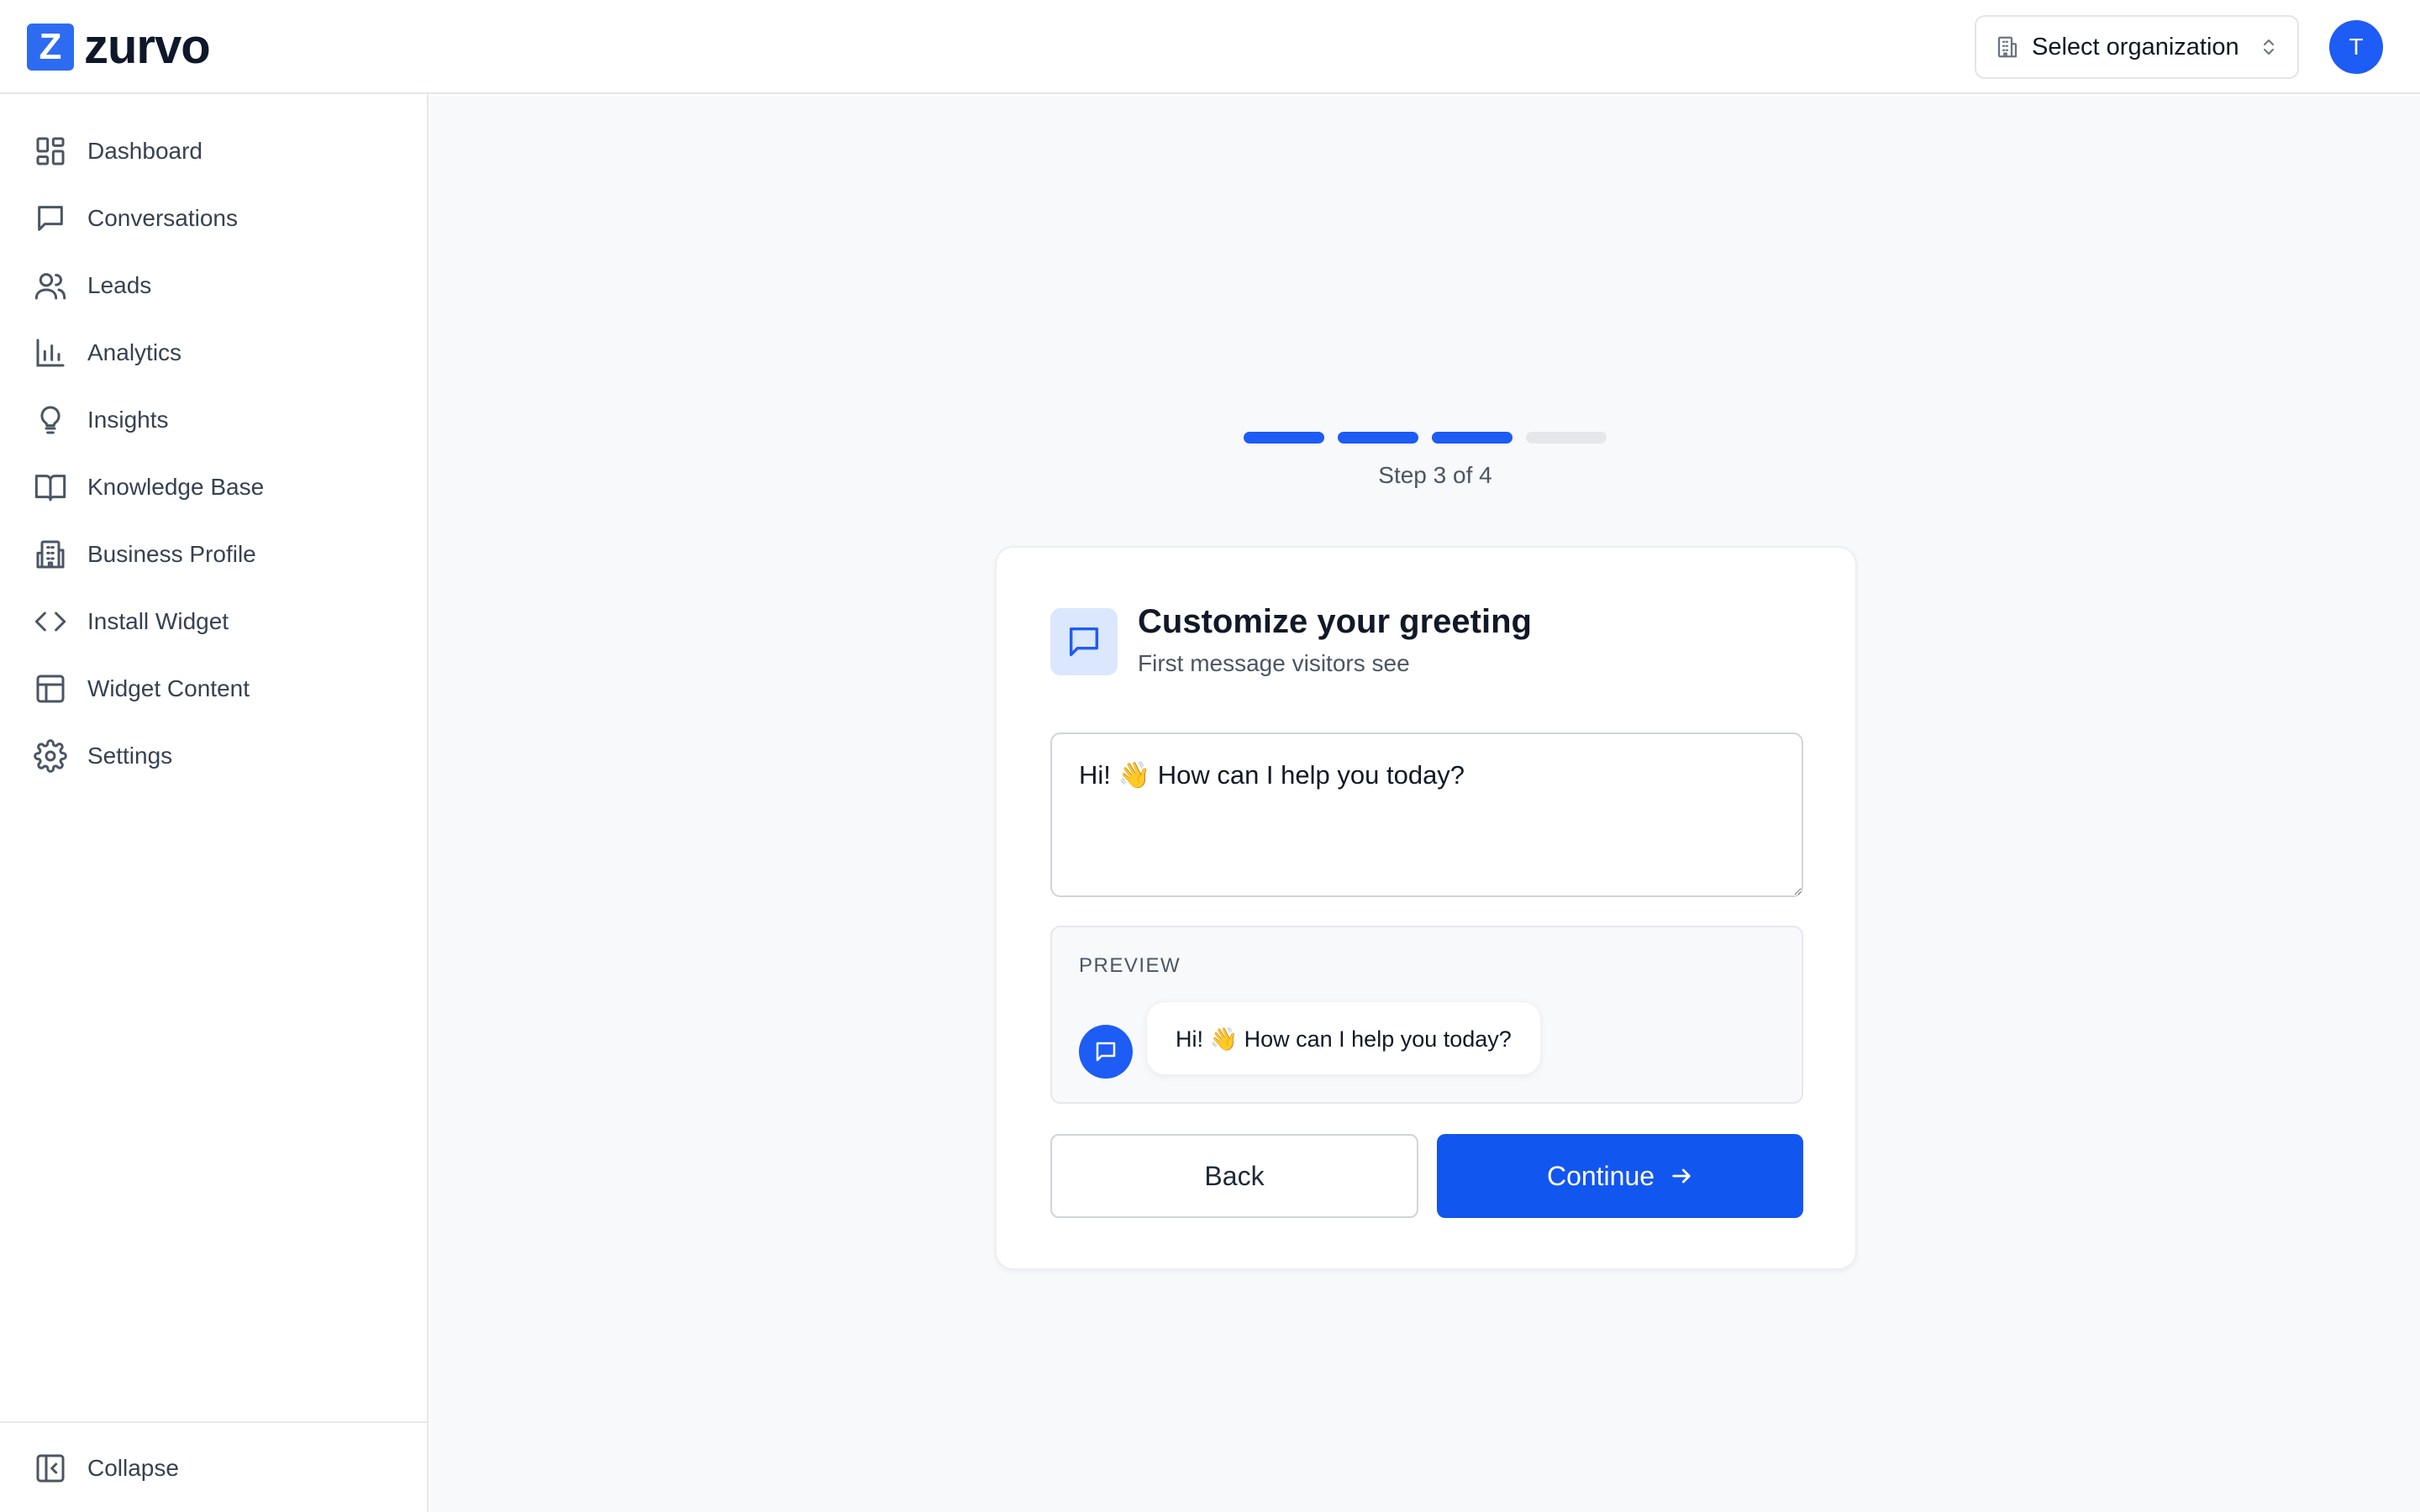  I want to click on card-icon-tile, so click(1084, 641).